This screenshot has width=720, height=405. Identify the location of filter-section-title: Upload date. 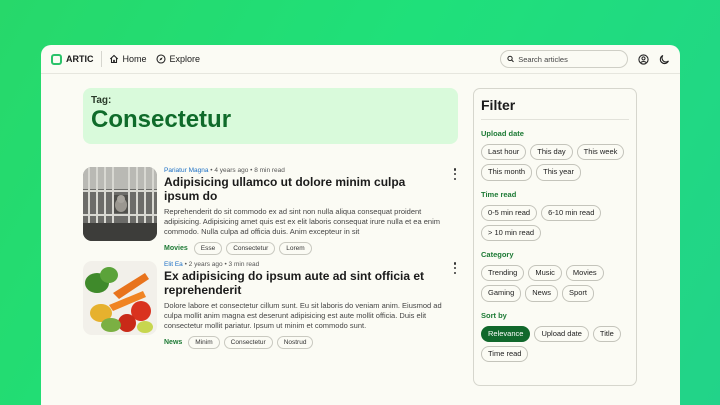
(502, 133).